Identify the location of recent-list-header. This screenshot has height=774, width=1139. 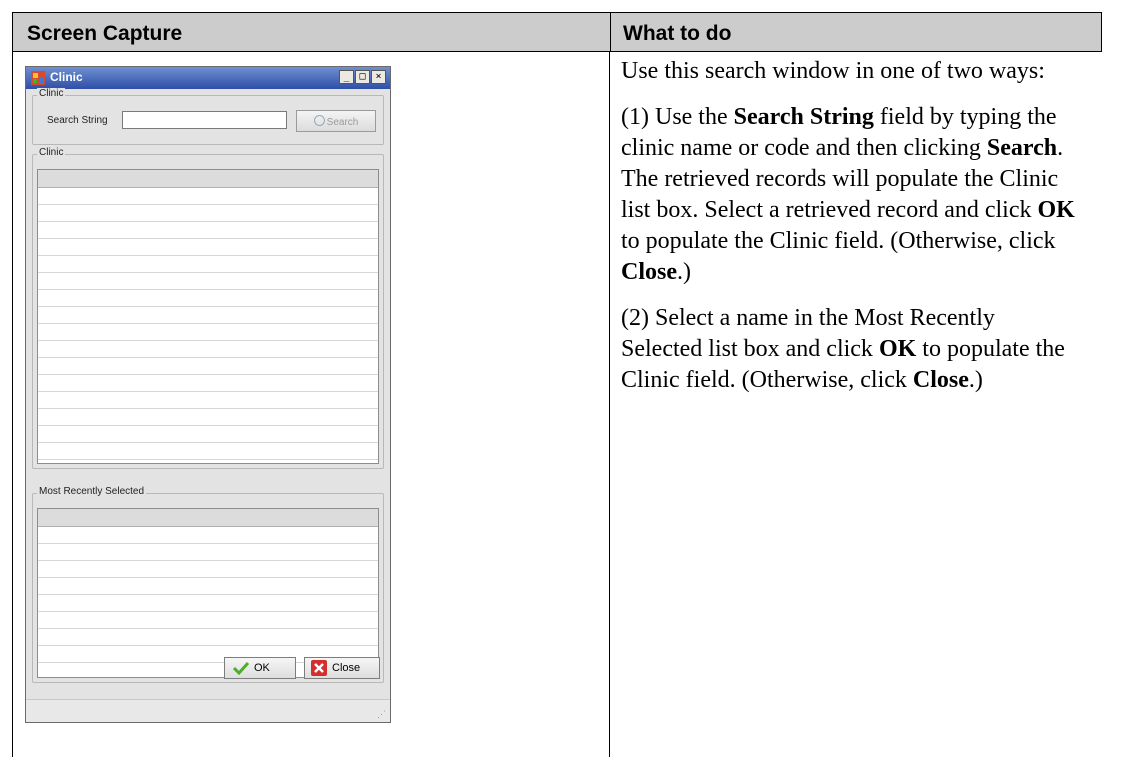
(208, 518).